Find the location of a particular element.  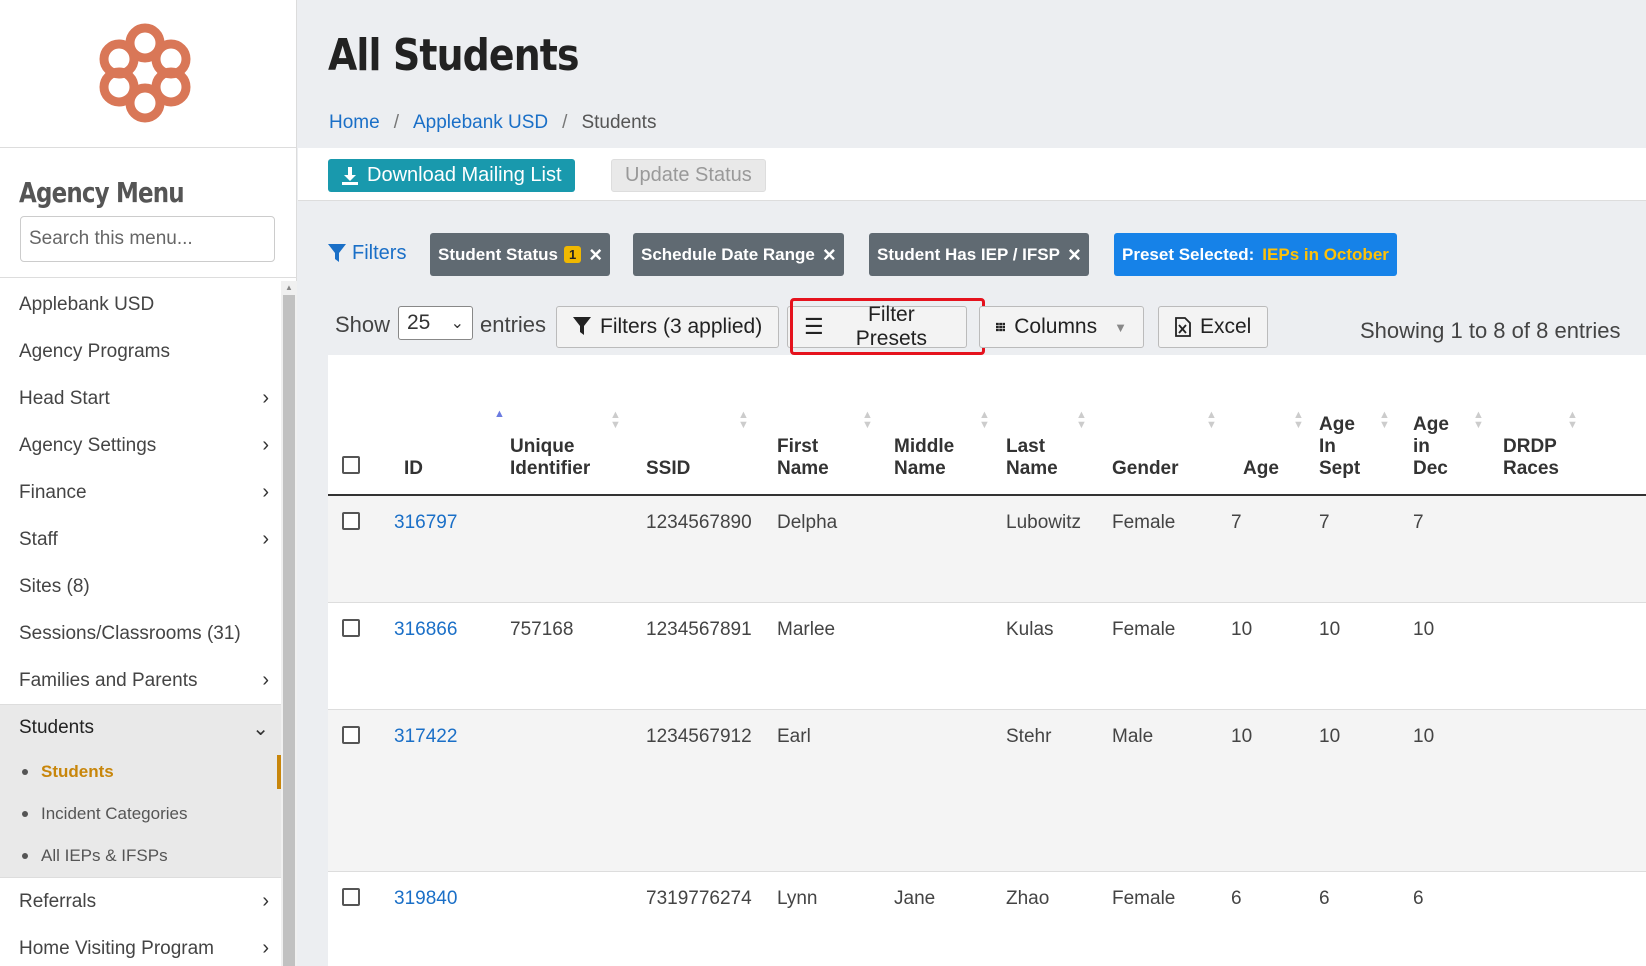

sidebar-item-staff: Staff › is located at coordinates (140, 539).